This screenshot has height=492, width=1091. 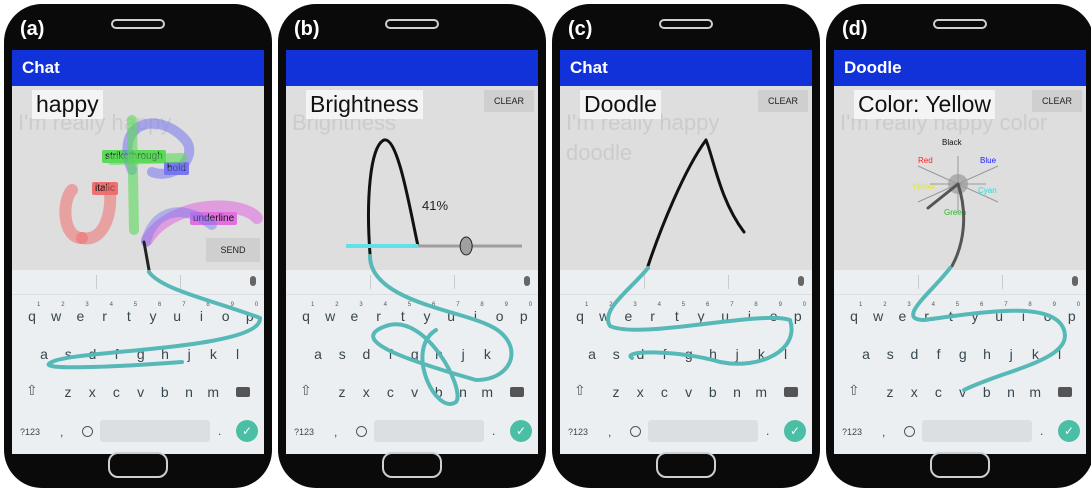 I want to click on color-option-black: Black, so click(x=952, y=142).